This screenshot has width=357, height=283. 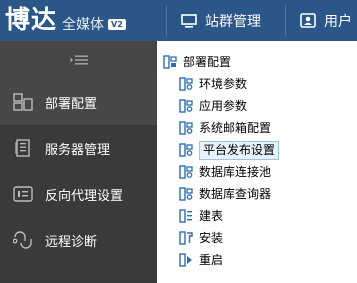 What do you see at coordinates (185, 216) in the screenshot?
I see `tree-table-icon` at bounding box center [185, 216].